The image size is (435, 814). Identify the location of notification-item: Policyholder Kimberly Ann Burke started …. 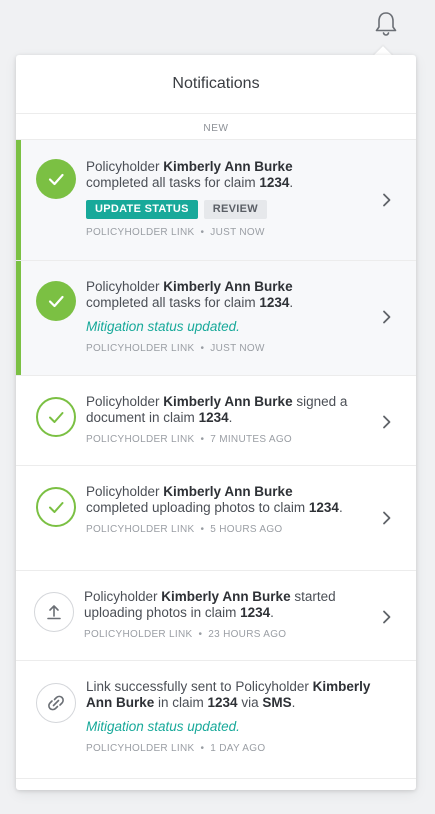
(216, 616).